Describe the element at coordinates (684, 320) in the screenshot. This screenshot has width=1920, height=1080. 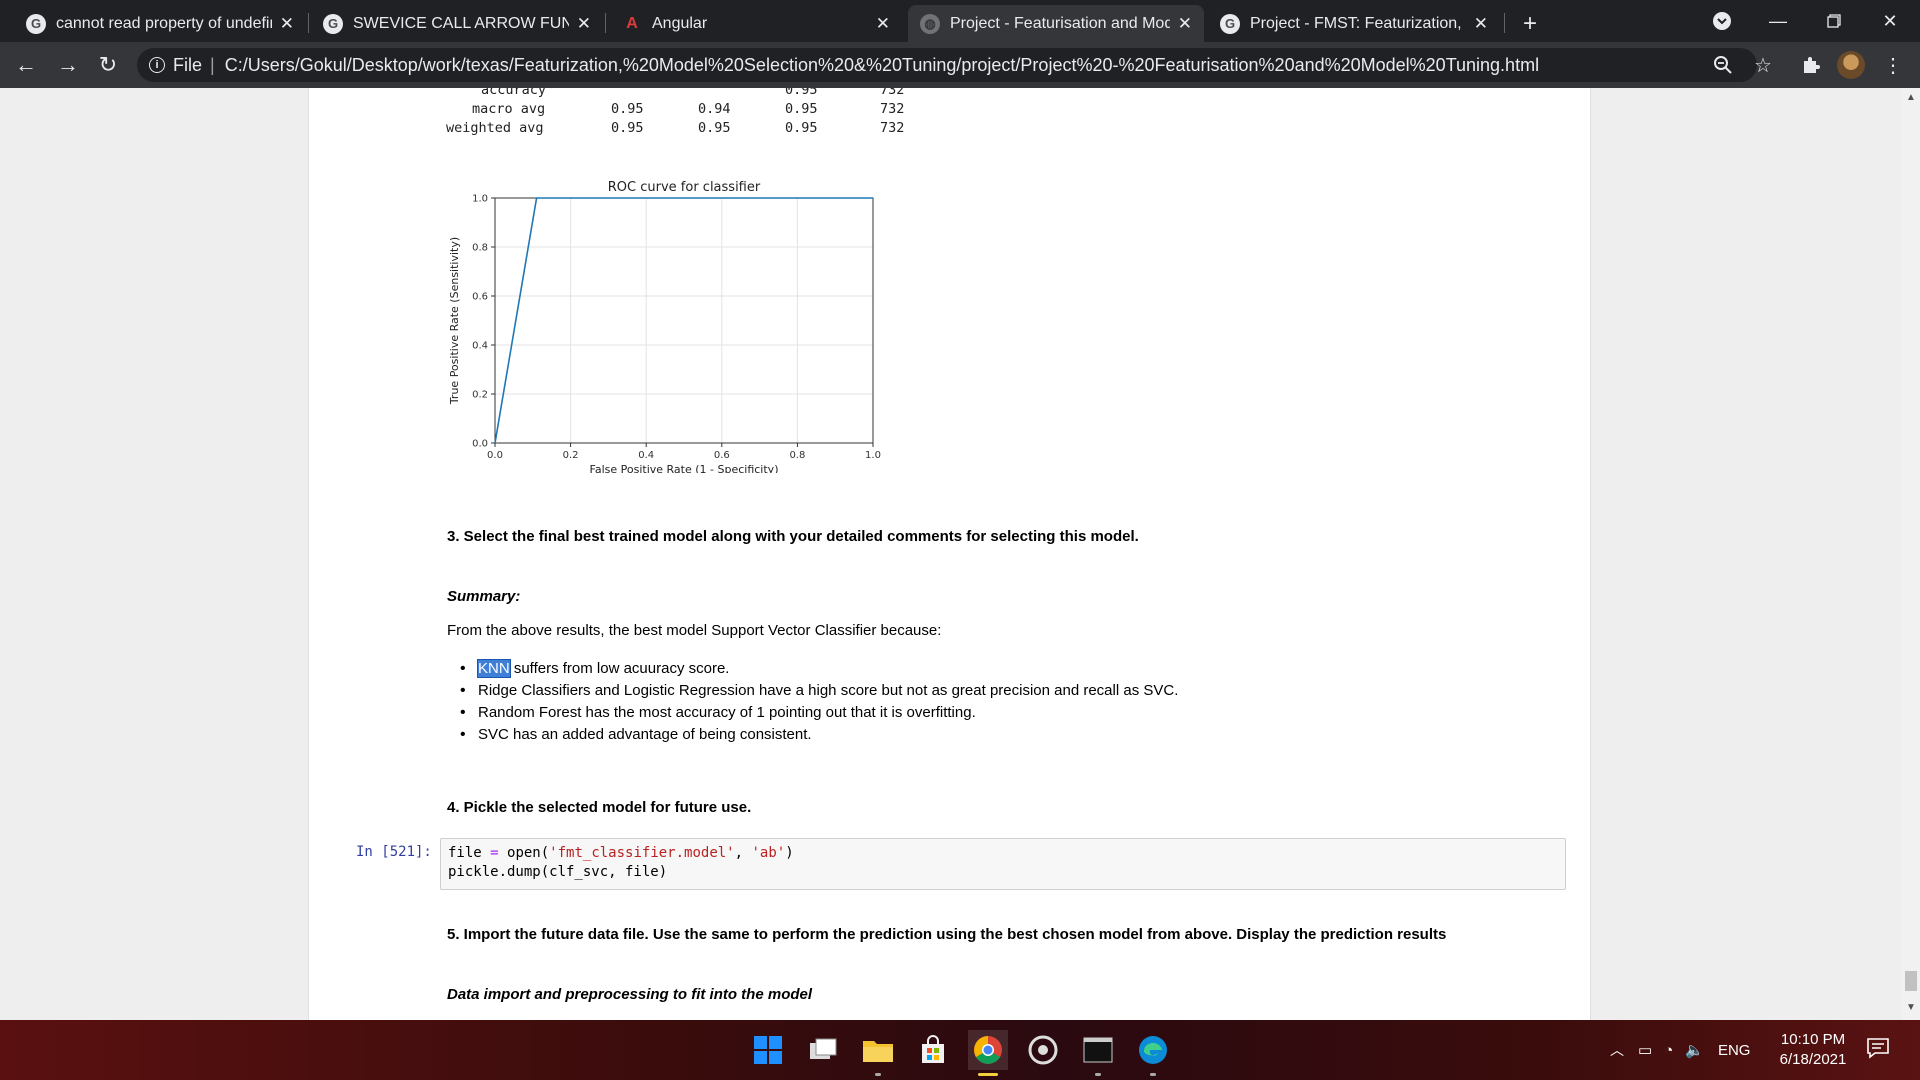
I see `plot-frame` at that location.